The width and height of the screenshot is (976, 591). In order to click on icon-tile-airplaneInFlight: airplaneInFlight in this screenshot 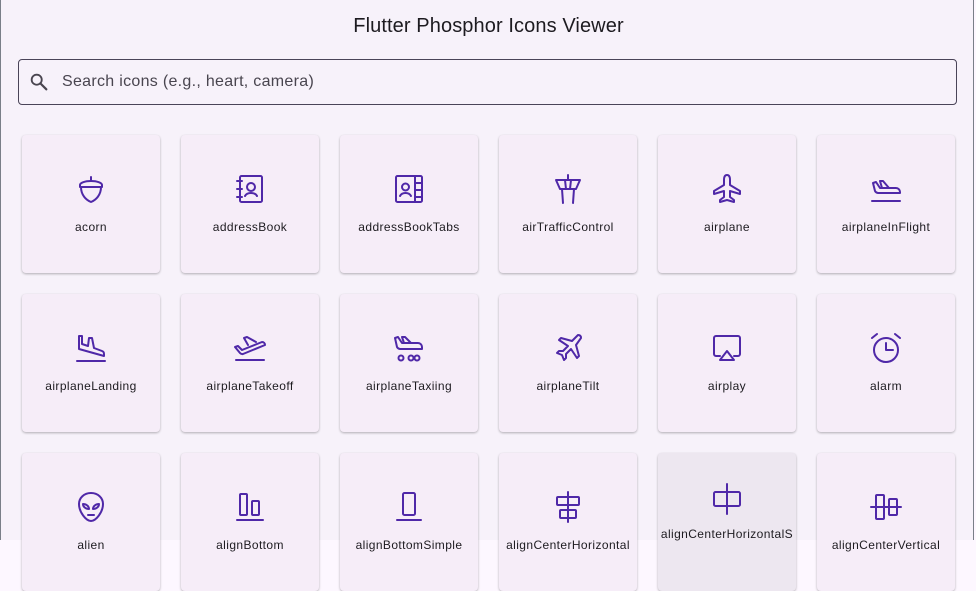, I will do `click(886, 204)`.